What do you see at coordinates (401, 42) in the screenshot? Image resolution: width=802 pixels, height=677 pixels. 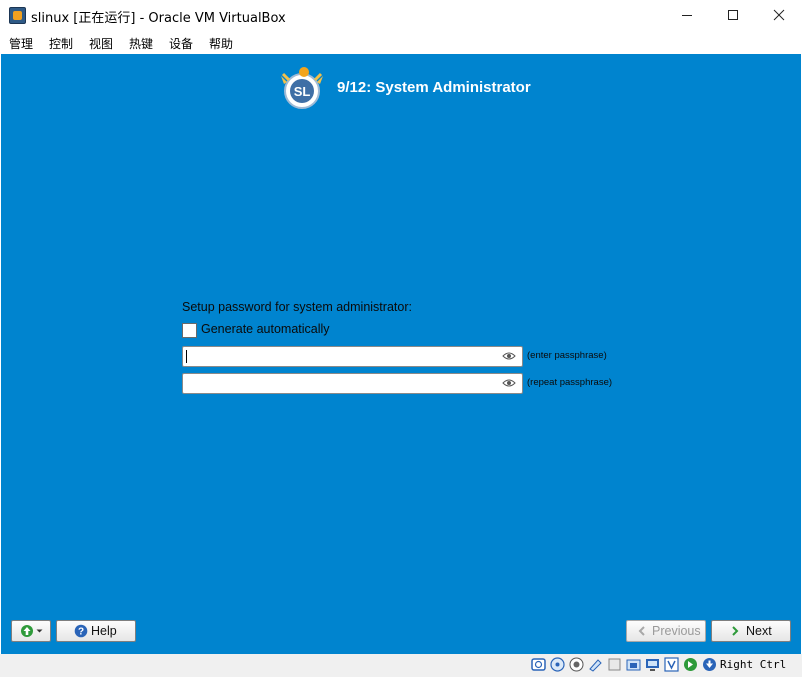 I see `menu-bar: 管理 控制 视图 热键 设备 帮助` at bounding box center [401, 42].